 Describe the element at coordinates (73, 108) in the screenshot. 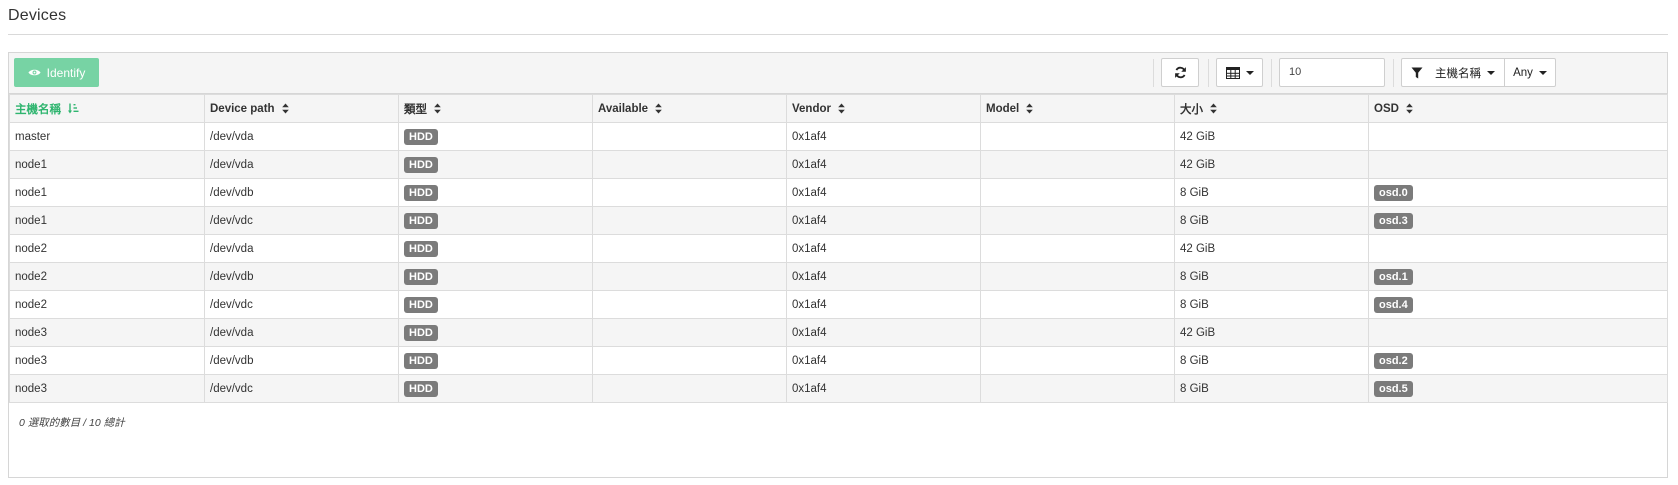

I see `sort-ascending-icon` at that location.